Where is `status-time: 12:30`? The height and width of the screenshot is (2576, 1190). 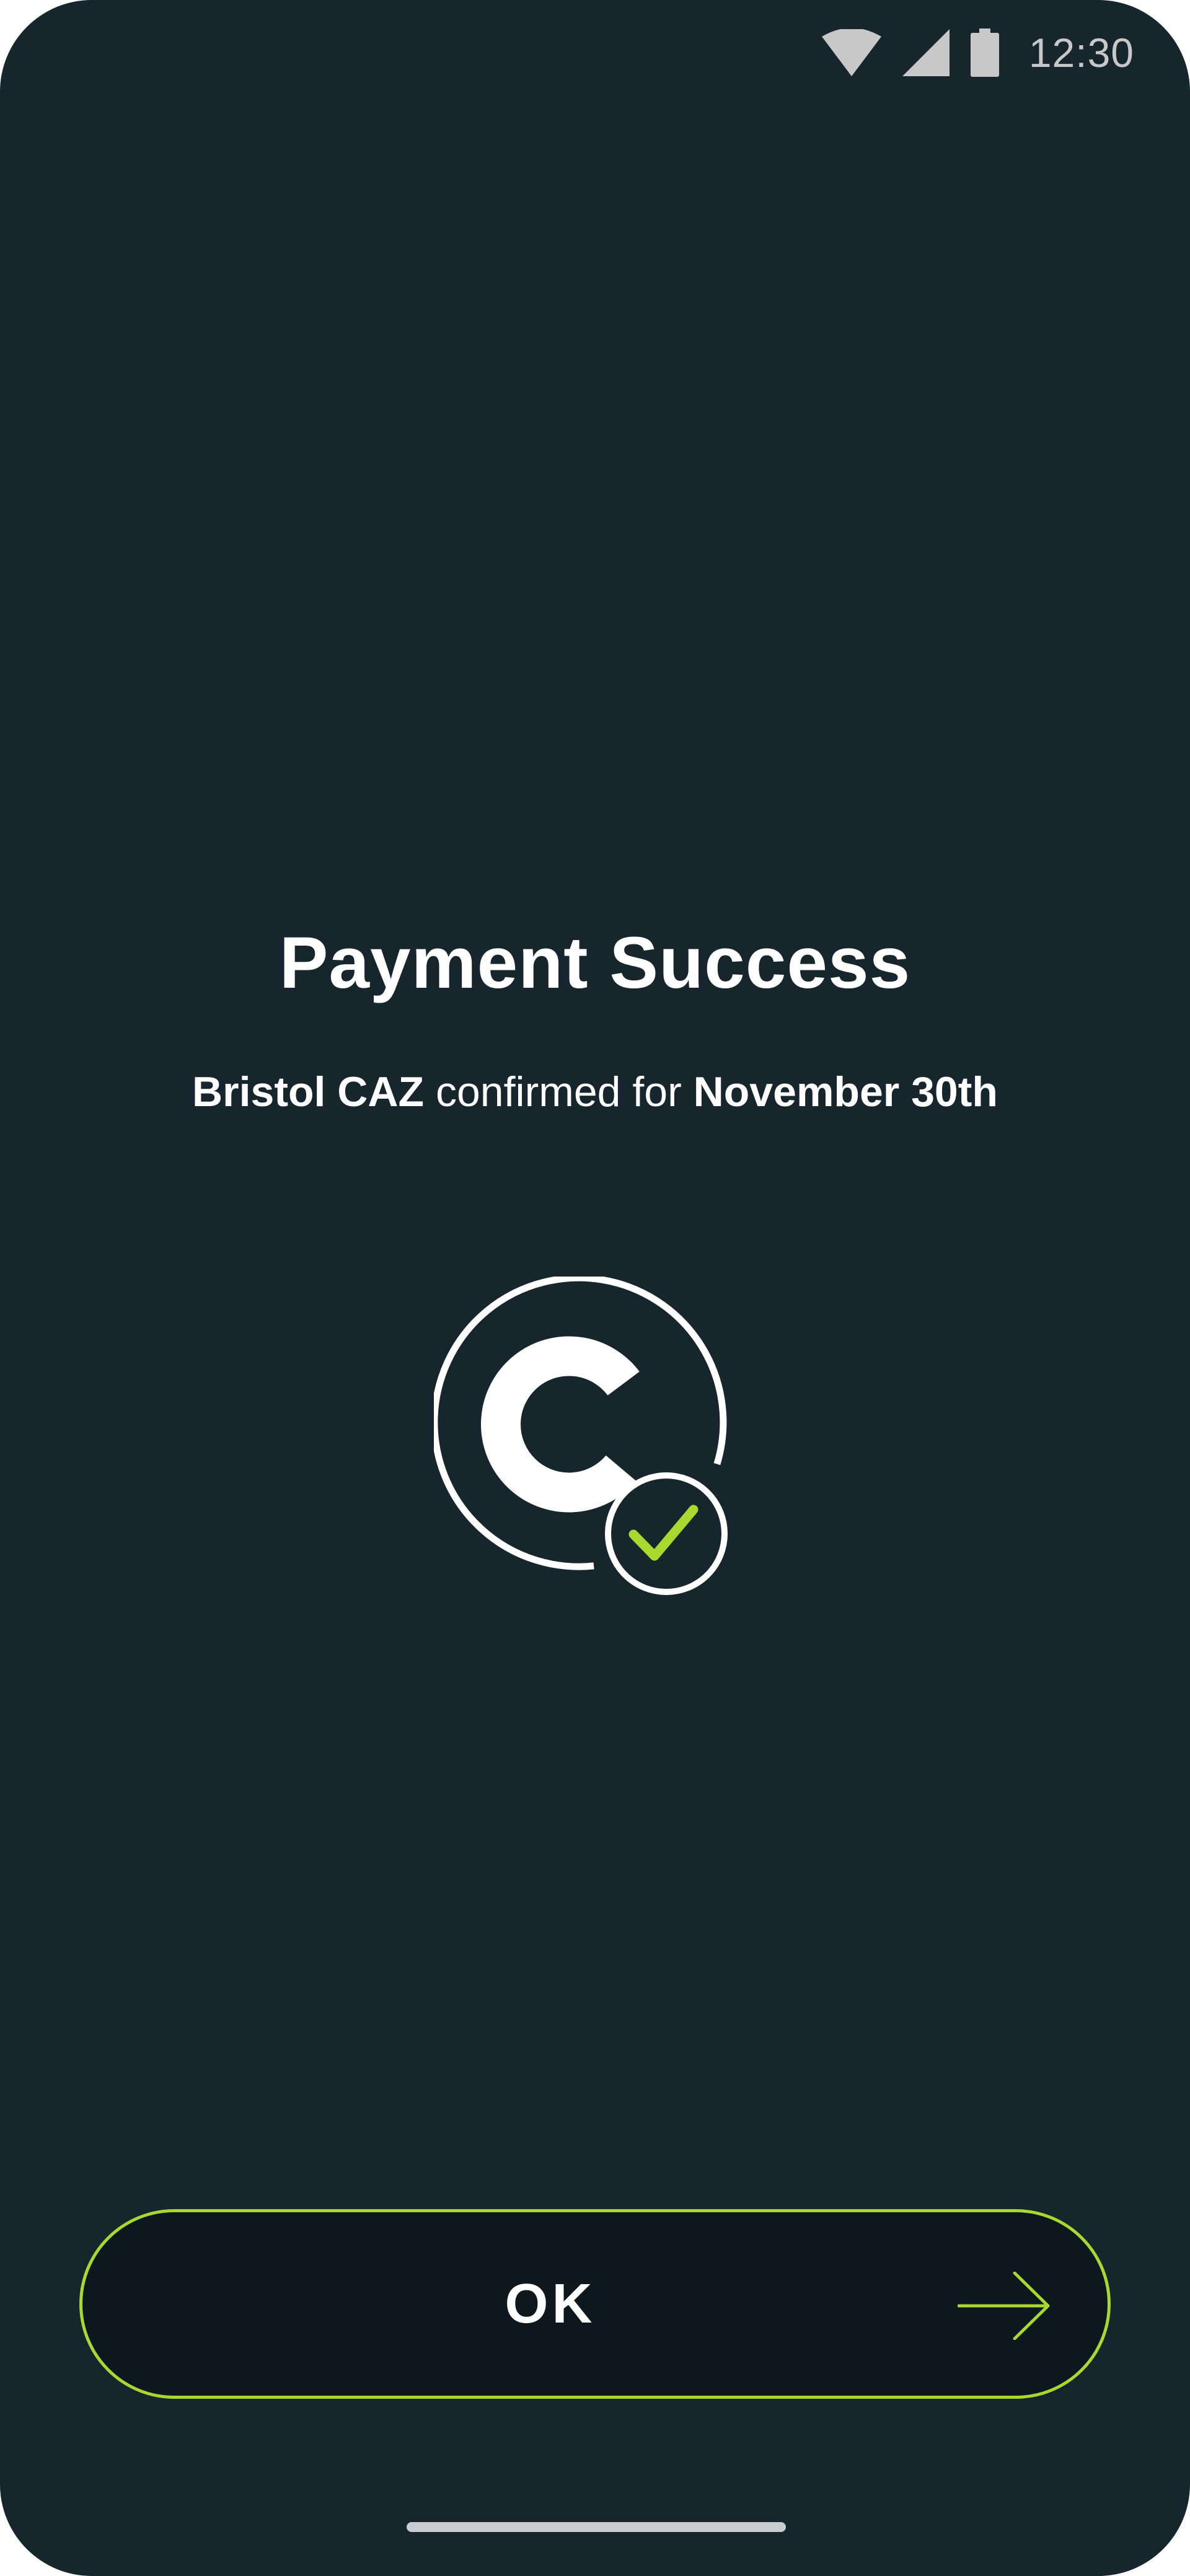 status-time: 12:30 is located at coordinates (1081, 53).